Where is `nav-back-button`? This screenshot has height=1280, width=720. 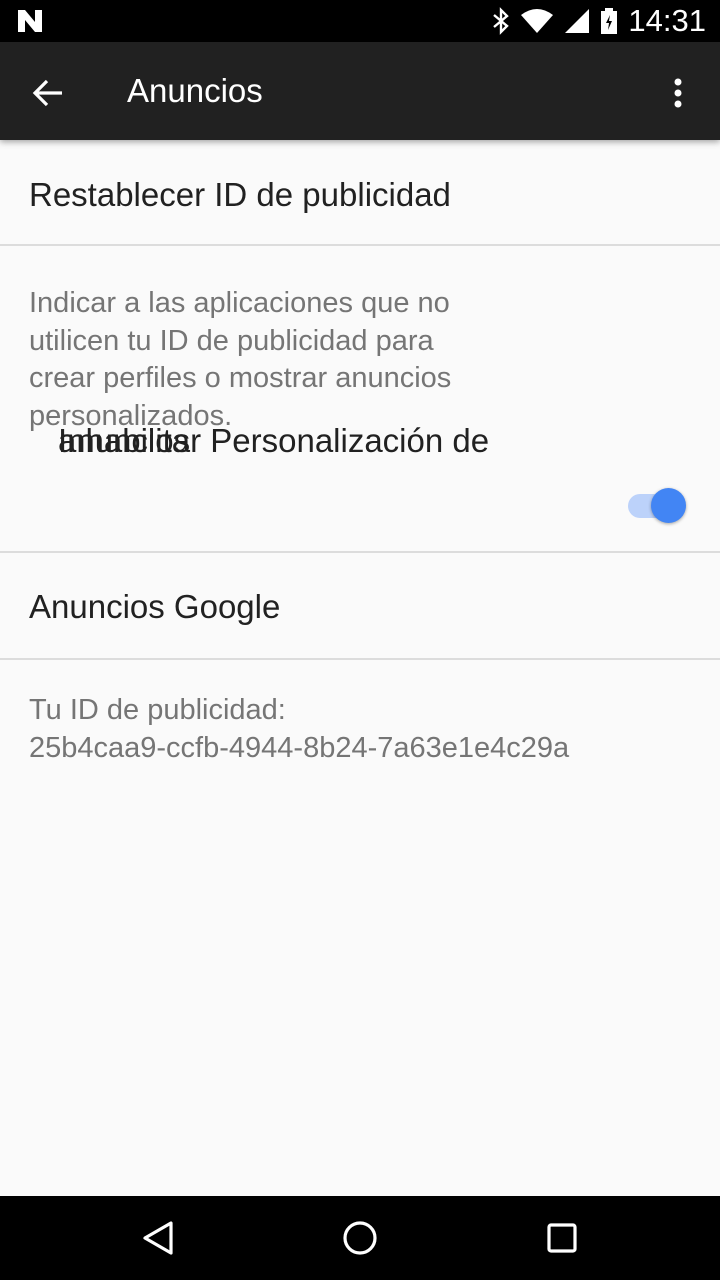 nav-back-button is located at coordinates (158, 1238).